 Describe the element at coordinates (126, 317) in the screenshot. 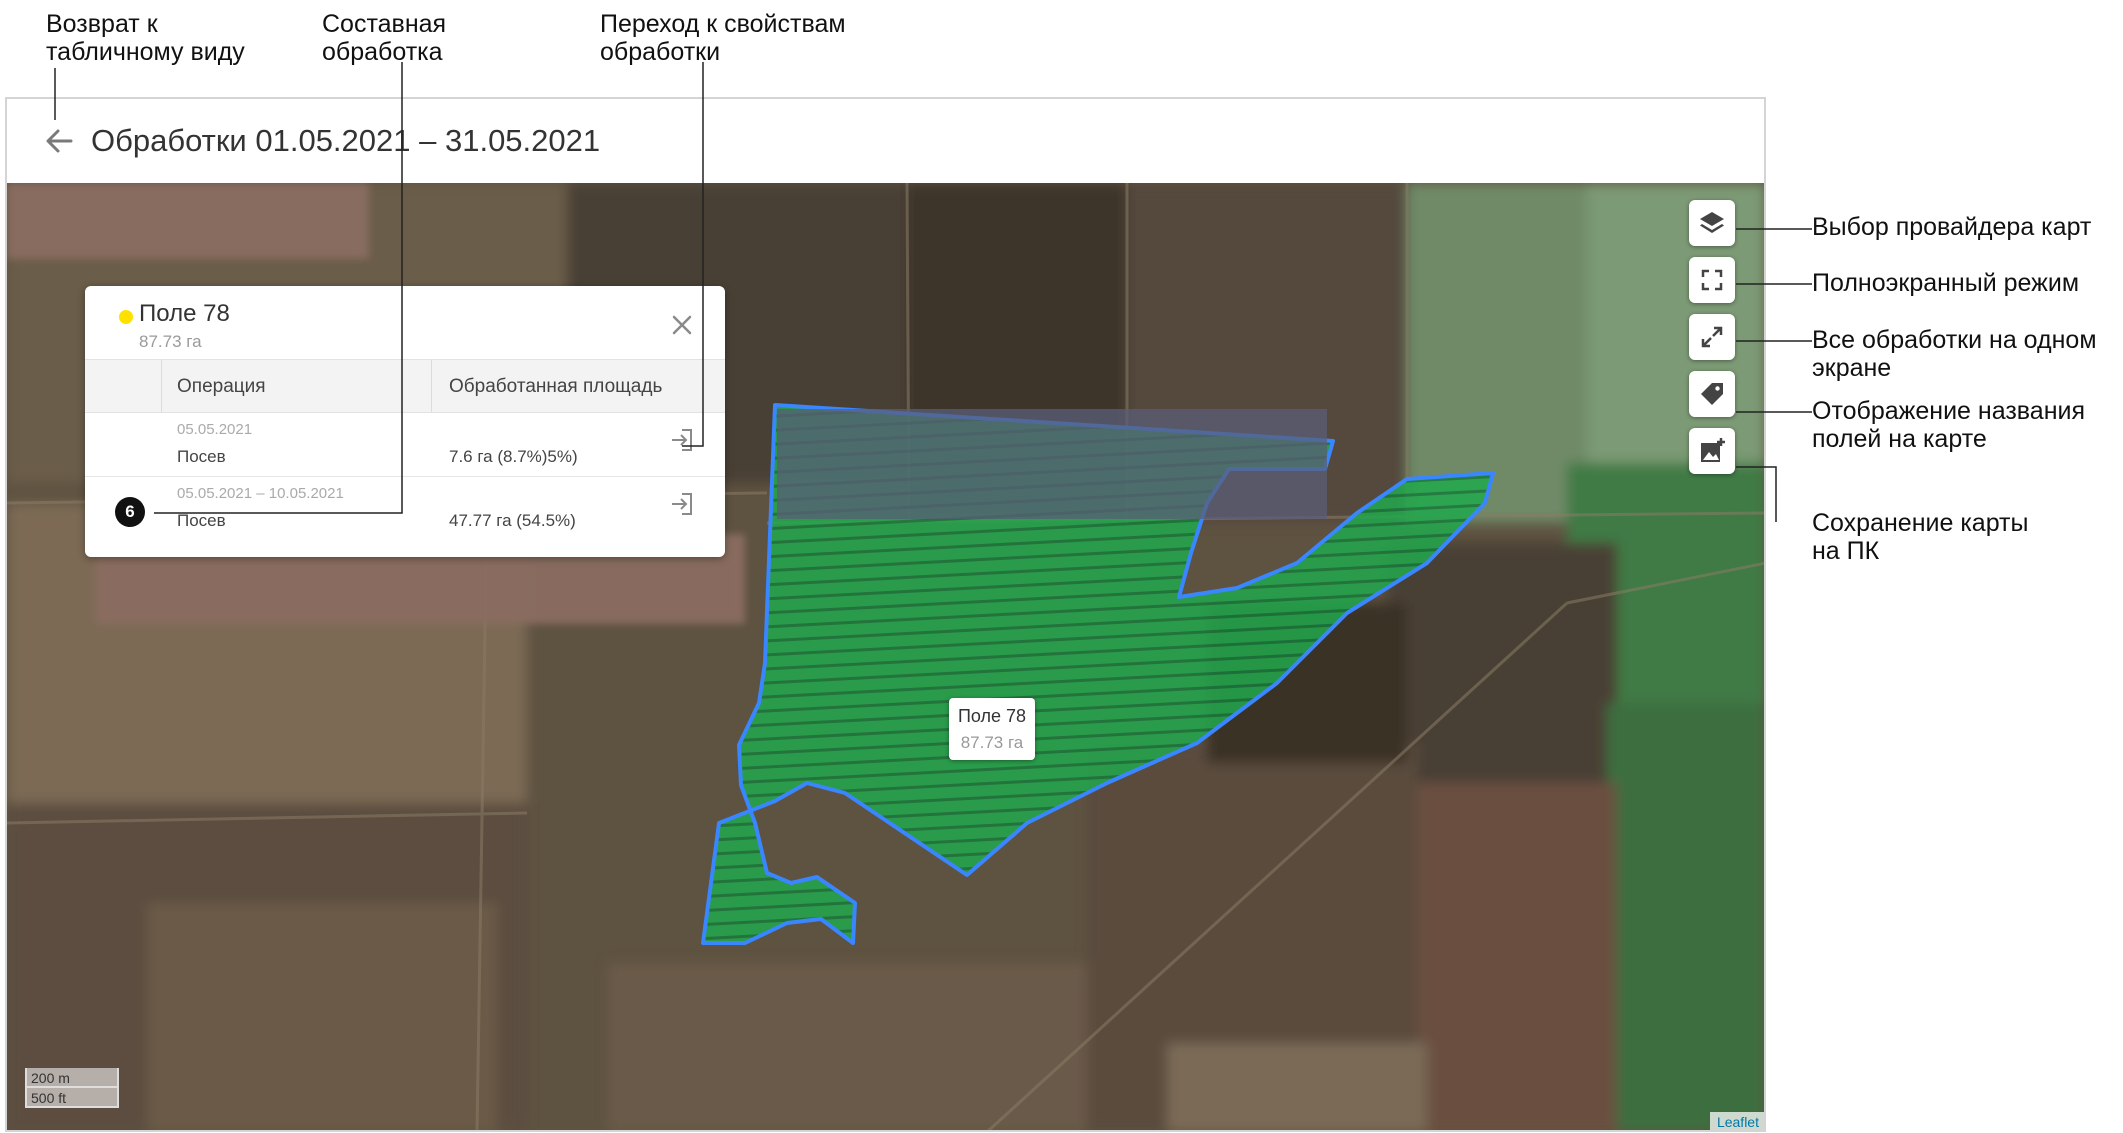

I see `field-color-dot` at that location.